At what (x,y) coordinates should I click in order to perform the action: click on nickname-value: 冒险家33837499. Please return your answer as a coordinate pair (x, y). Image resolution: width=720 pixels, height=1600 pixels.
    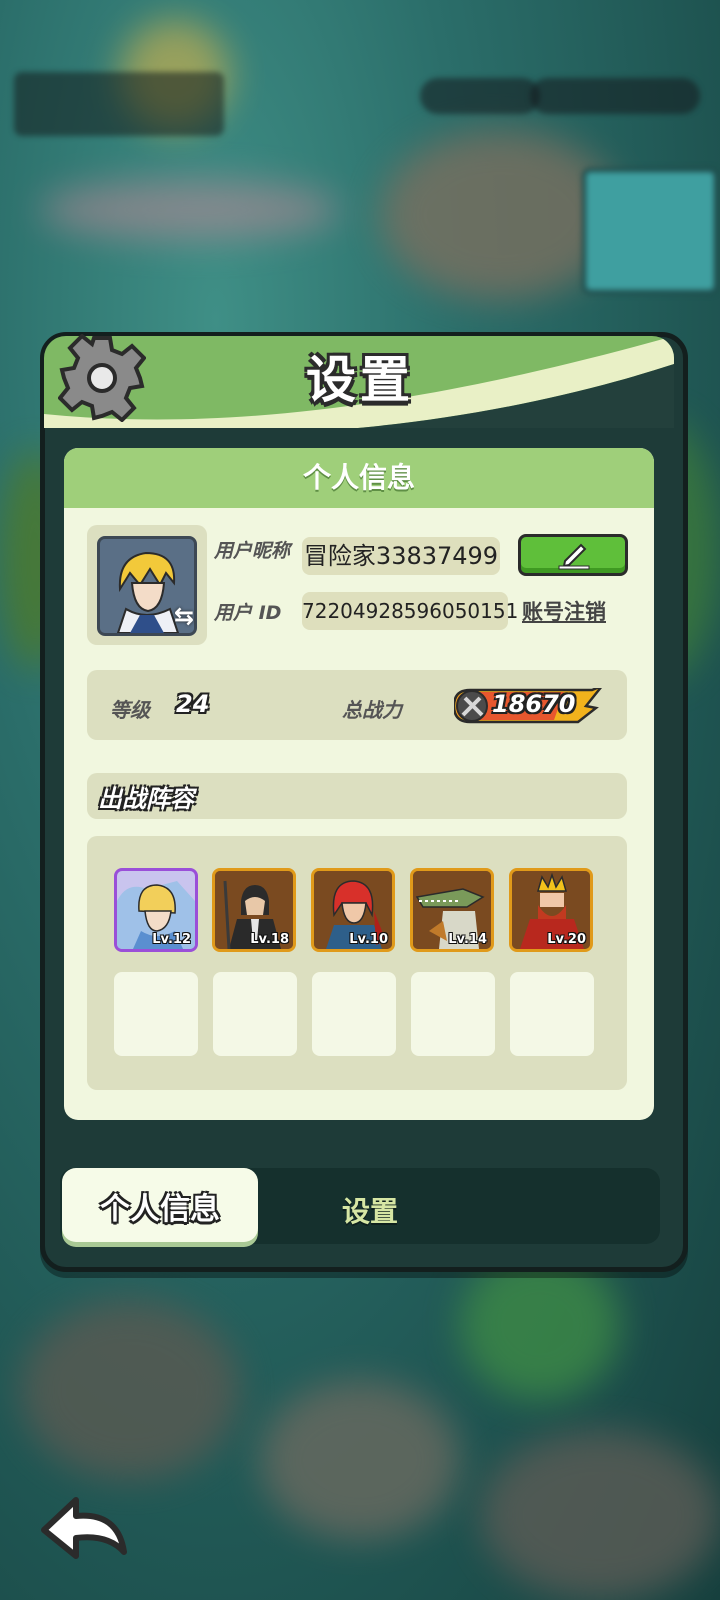
    Looking at the image, I should click on (401, 556).